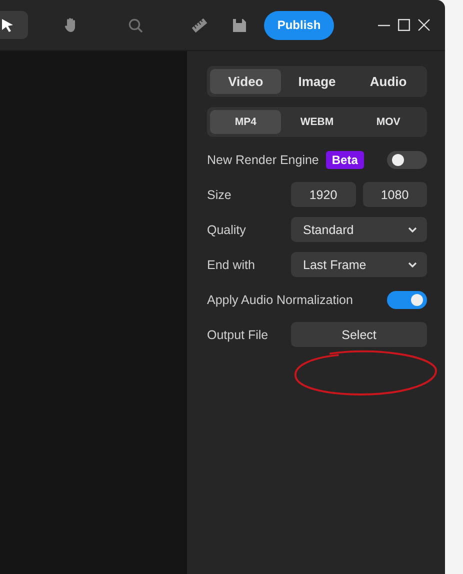 The image size is (463, 574). I want to click on media-tab: Image, so click(317, 81).